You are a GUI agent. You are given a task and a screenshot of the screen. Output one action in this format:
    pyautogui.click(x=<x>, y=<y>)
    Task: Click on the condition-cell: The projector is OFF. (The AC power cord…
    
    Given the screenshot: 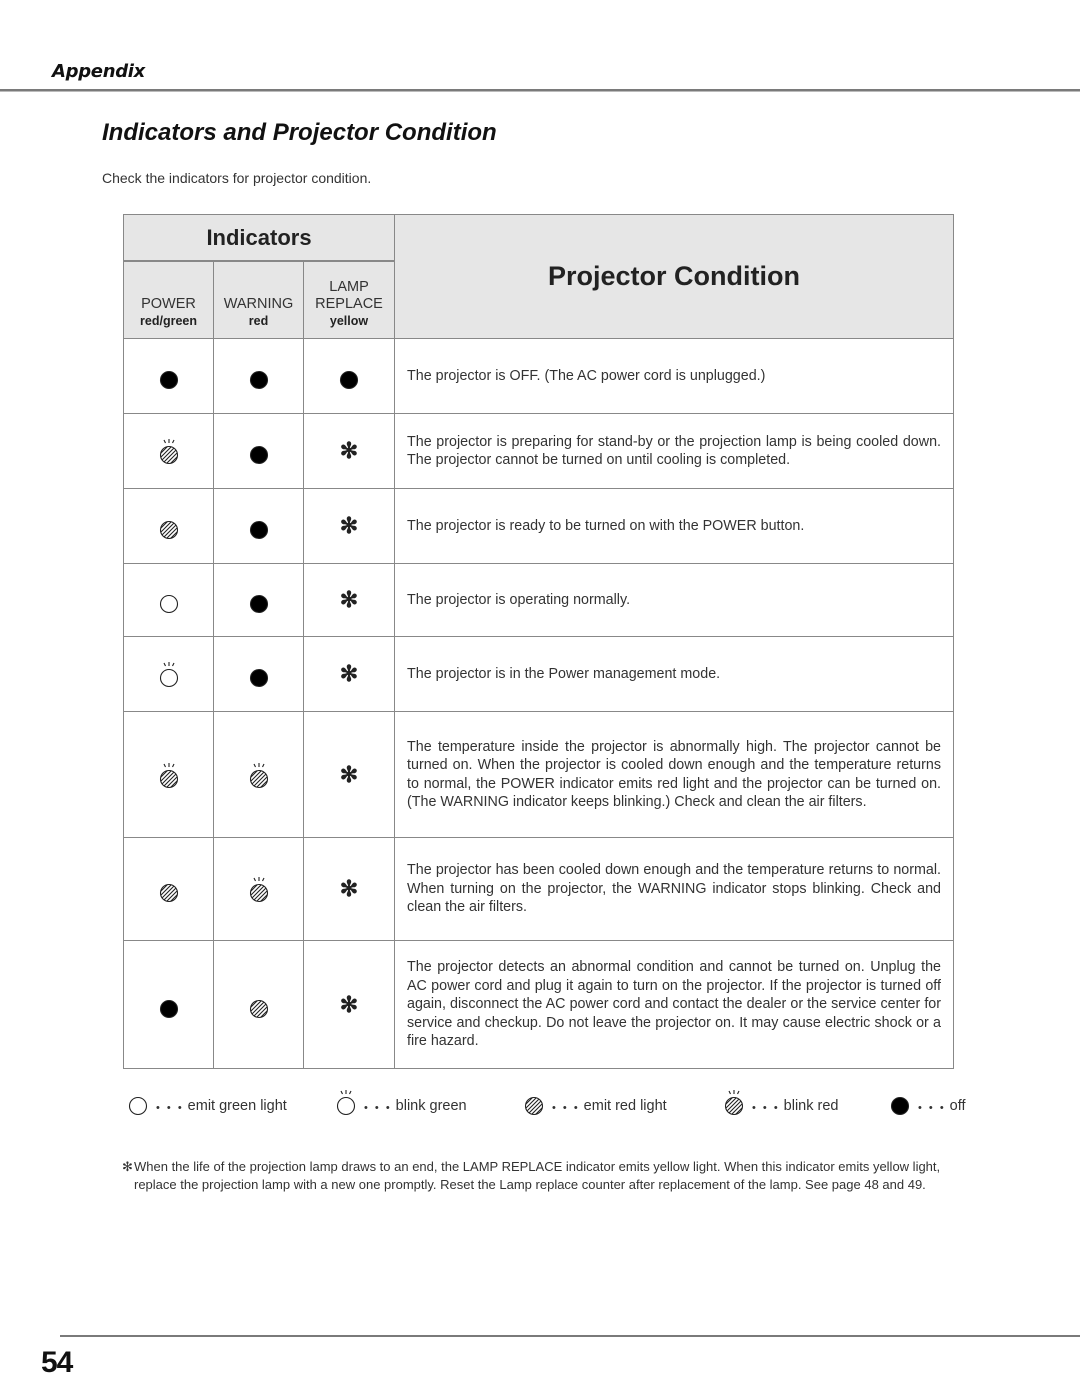 What is the action you would take?
    pyautogui.click(x=674, y=376)
    